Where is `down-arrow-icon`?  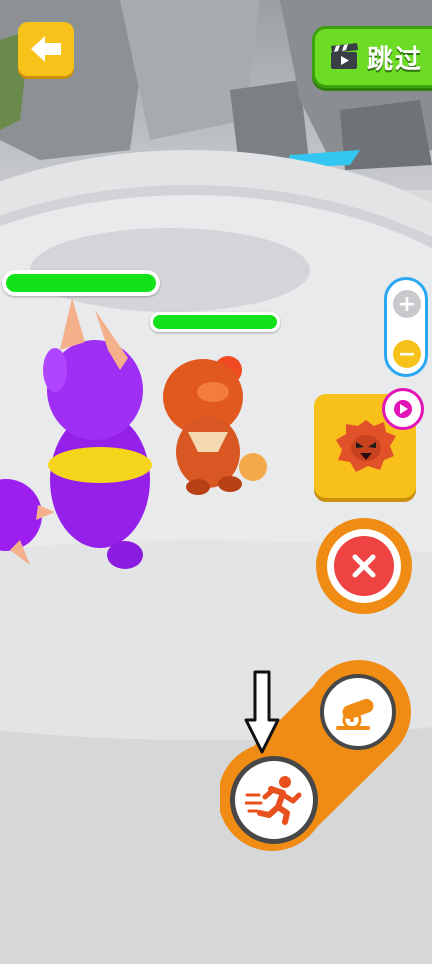
down-arrow-icon is located at coordinates (262, 712).